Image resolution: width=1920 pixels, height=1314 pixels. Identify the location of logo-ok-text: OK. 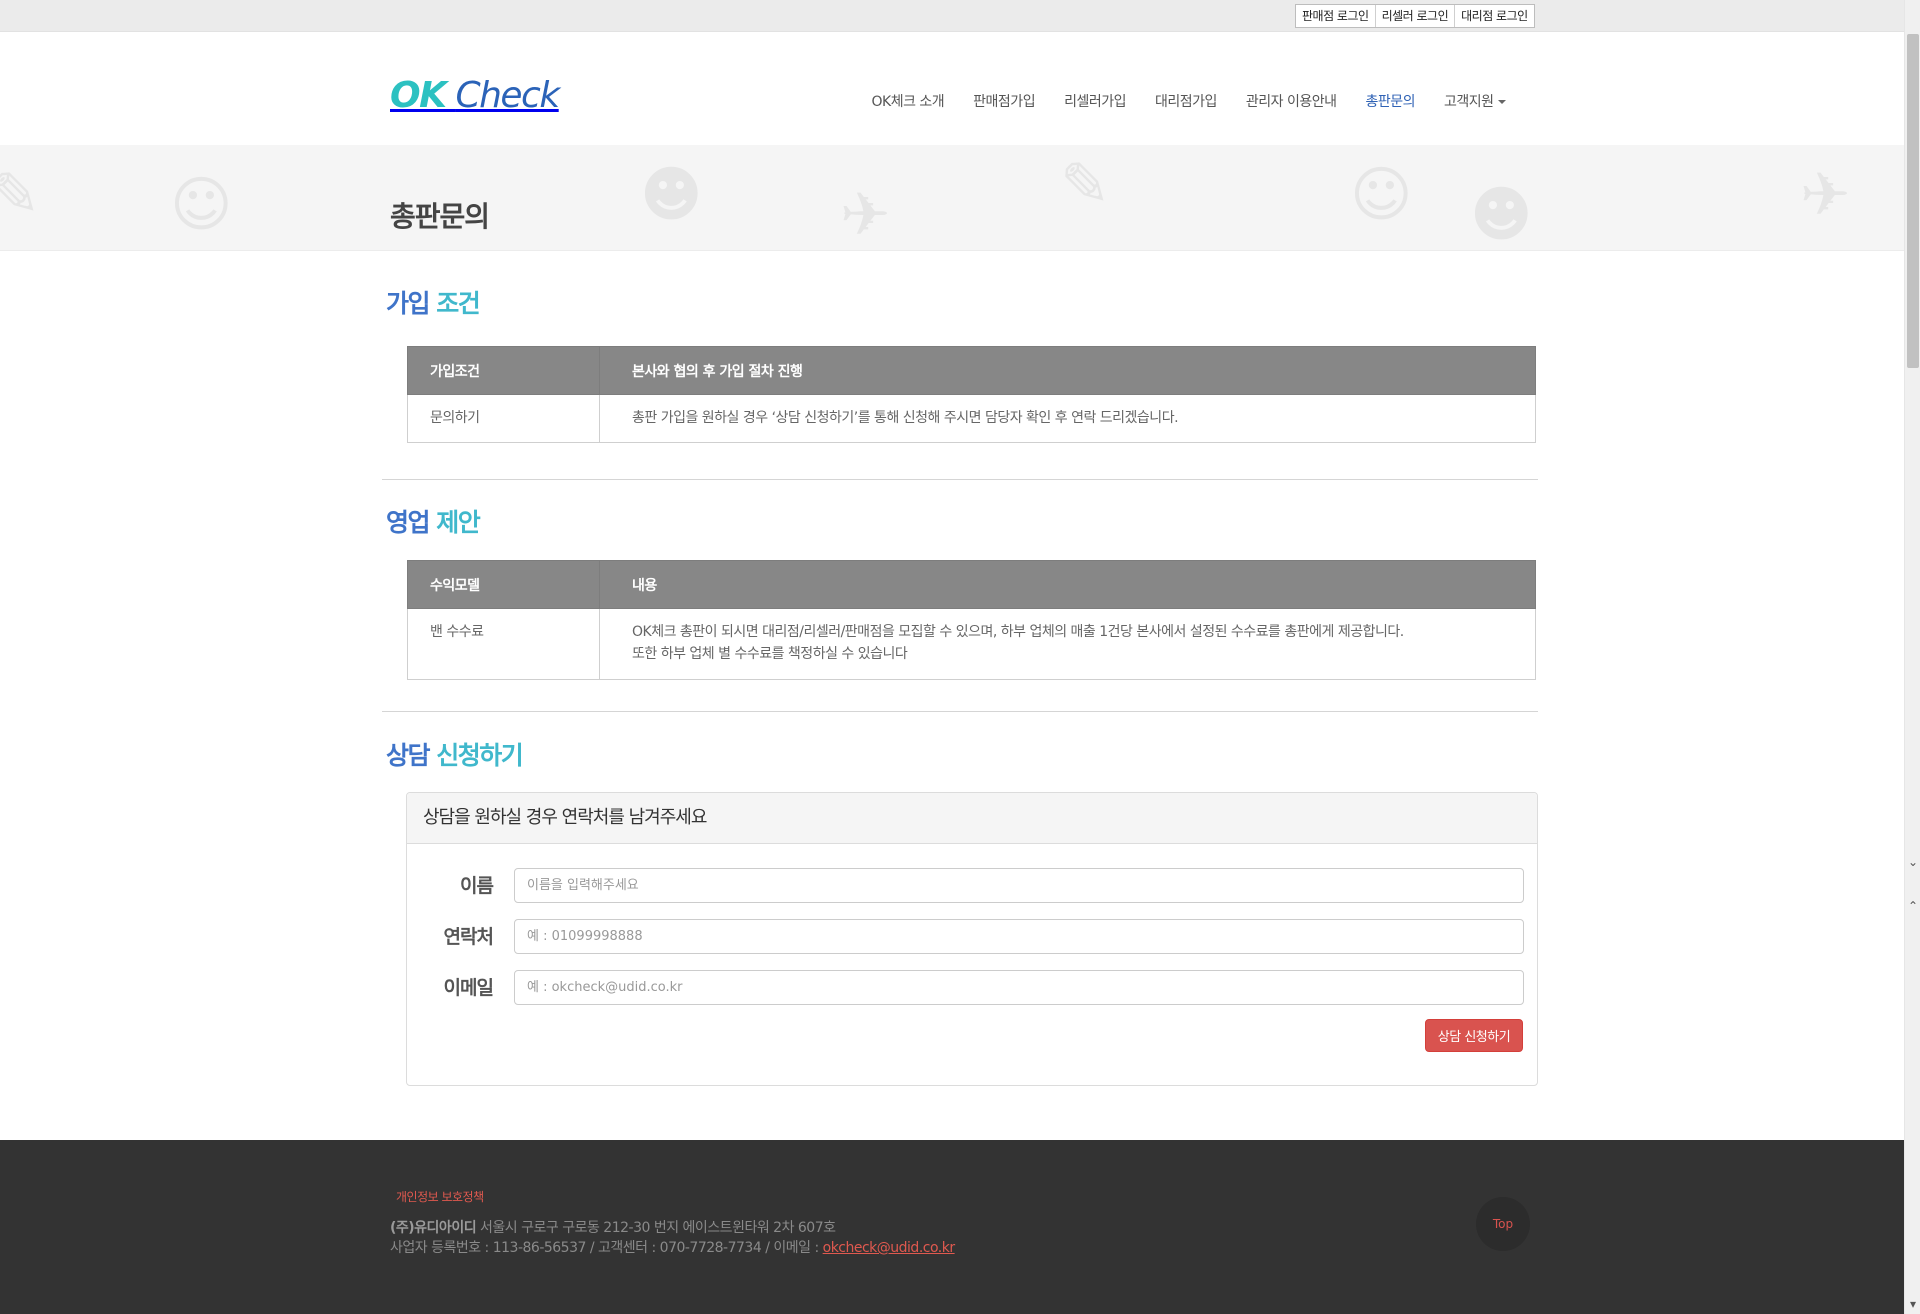
(418, 95).